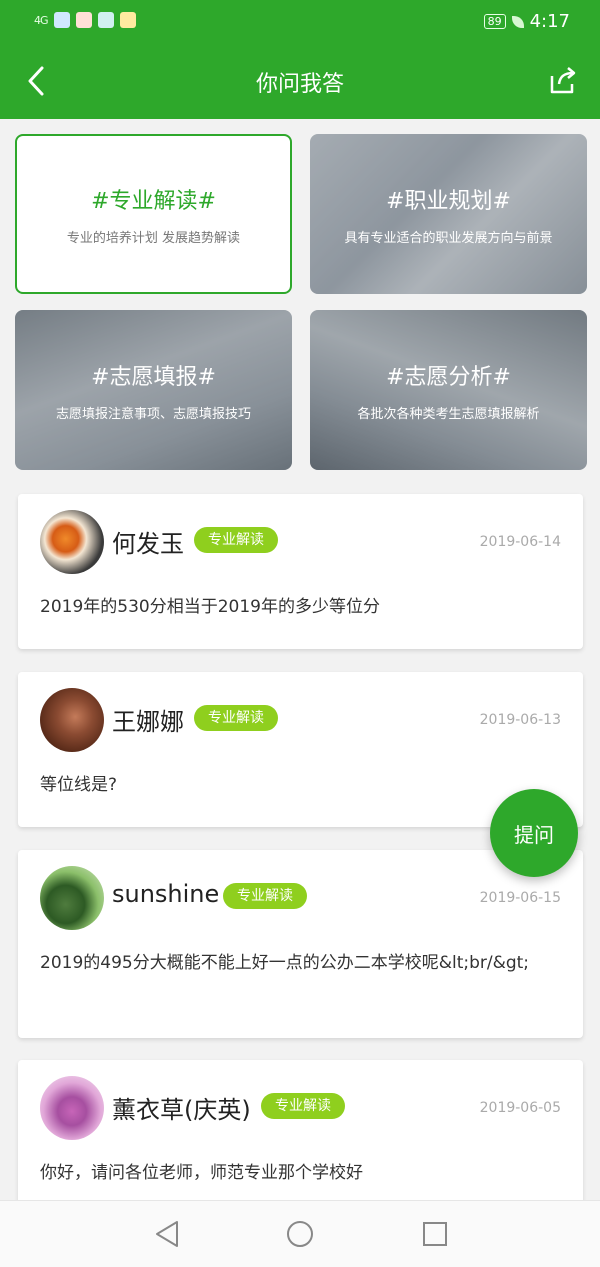 Image resolution: width=600 pixels, height=1267 pixels. I want to click on category-application-filling: #志愿填报# 志愿填报注意事项、志愿填报技巧, so click(153, 390).